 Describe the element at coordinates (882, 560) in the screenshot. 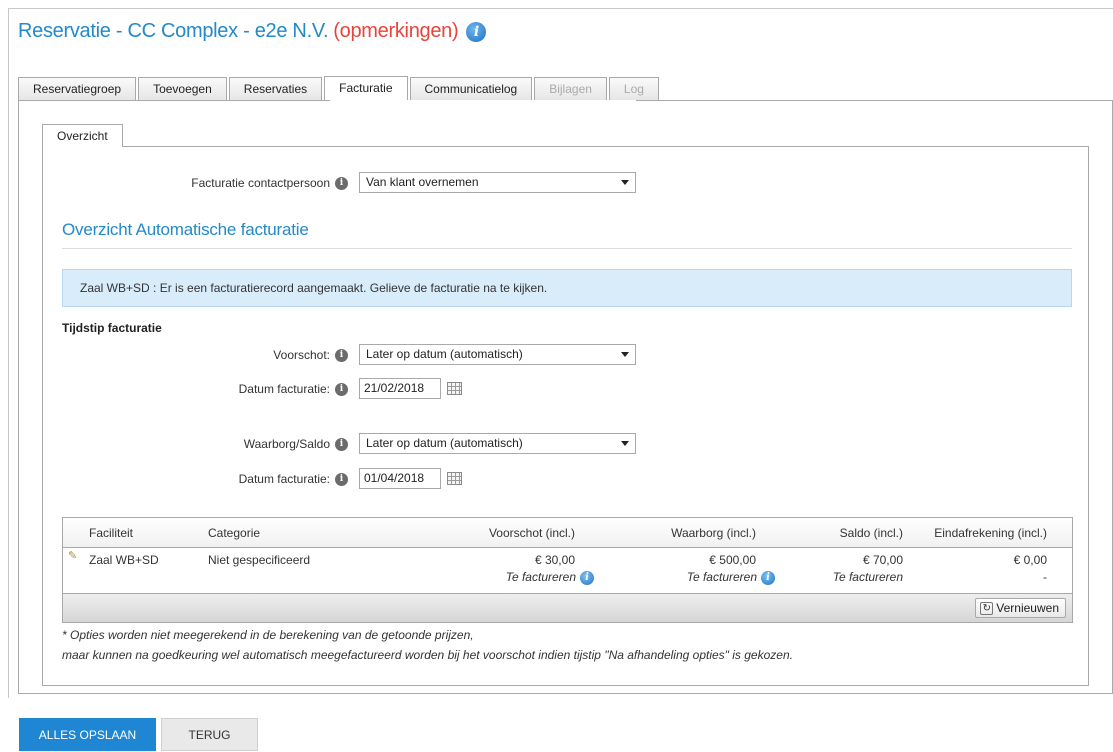

I see `cell-saldo: € 70,00` at that location.